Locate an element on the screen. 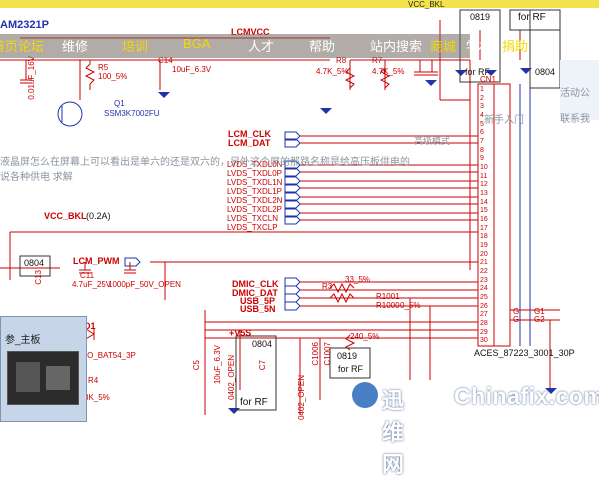 This screenshot has height=479, width=599. cn1-label: CN1 is located at coordinates (488, 79).